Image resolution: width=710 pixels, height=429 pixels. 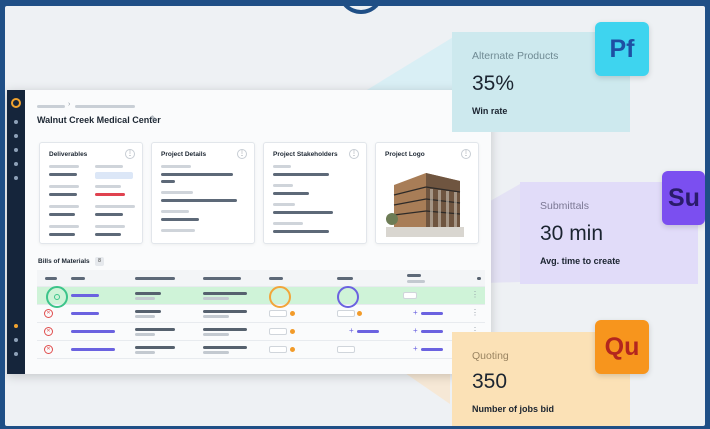 What do you see at coordinates (91, 193) in the screenshot?
I see `card-deliverables: Deliverables ⋮` at bounding box center [91, 193].